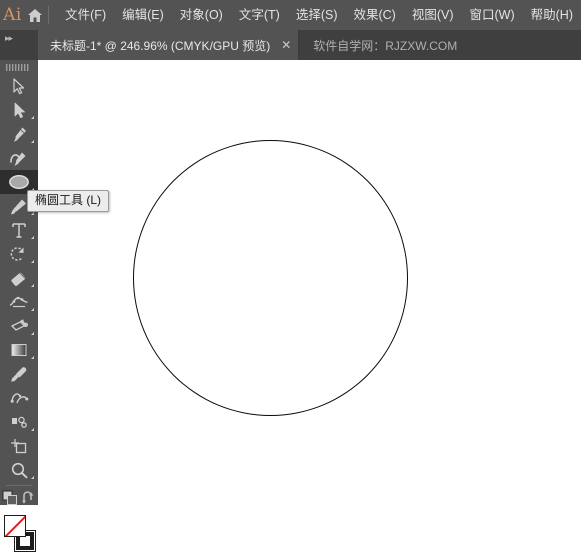 This screenshot has height=557, width=581. I want to click on menu-item-help: 帮助(H), so click(552, 15).